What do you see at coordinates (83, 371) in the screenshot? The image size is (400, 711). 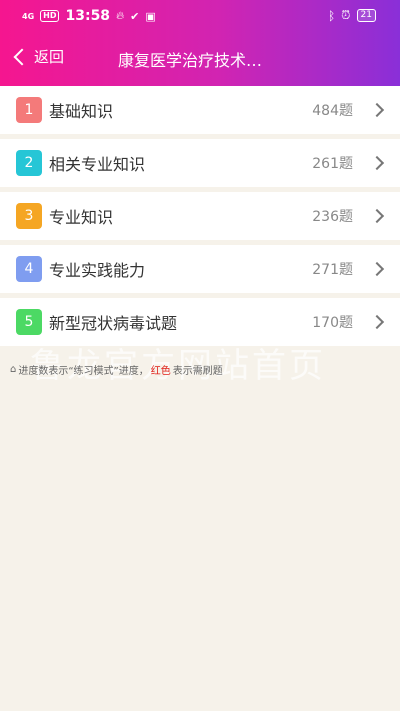 I see `note-text-1: 进度数表示“练习模式”进度，` at bounding box center [83, 371].